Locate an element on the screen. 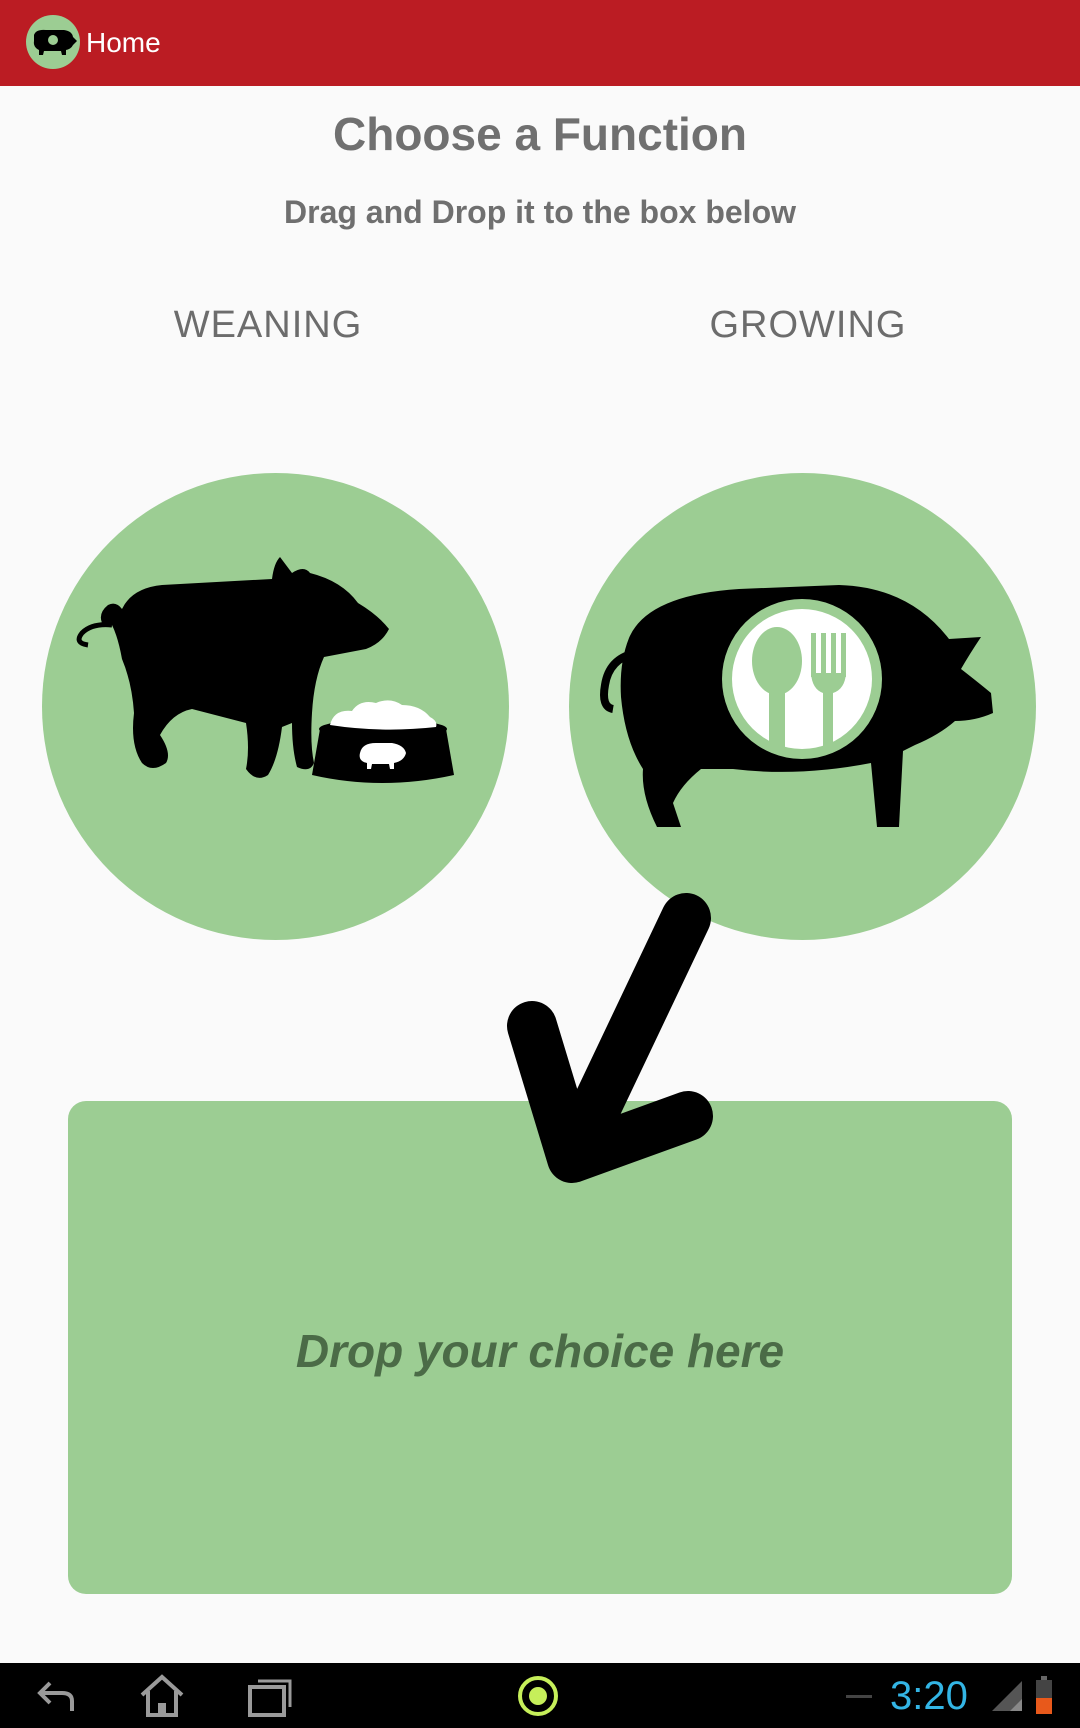  weaning-option is located at coordinates (275, 706).